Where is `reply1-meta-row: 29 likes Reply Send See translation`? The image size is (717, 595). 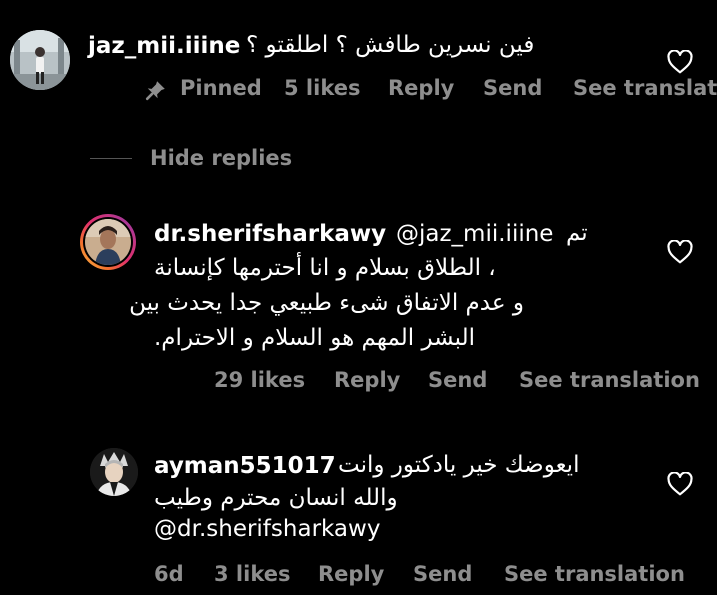 reply1-meta-row: 29 likes Reply Send See translation is located at coordinates (464, 381).